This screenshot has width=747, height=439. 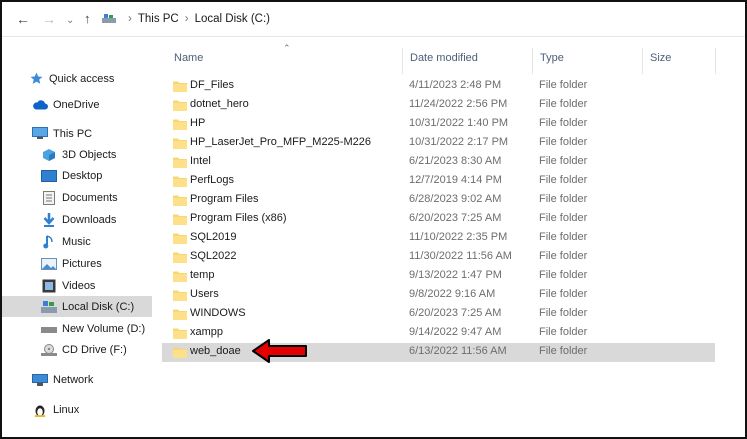 I want to click on breadcrumb: › This PC › Local Disk (C:), so click(x=199, y=19).